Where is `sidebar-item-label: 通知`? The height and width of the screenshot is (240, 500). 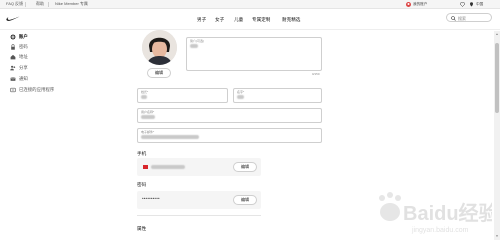 sidebar-item-label: 通知 is located at coordinates (23, 78).